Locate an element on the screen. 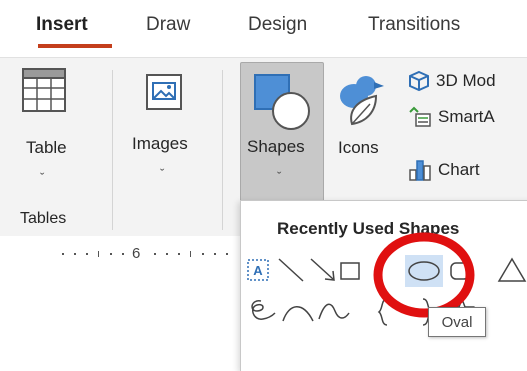  horizontal-ruler is located at coordinates (145, 254).